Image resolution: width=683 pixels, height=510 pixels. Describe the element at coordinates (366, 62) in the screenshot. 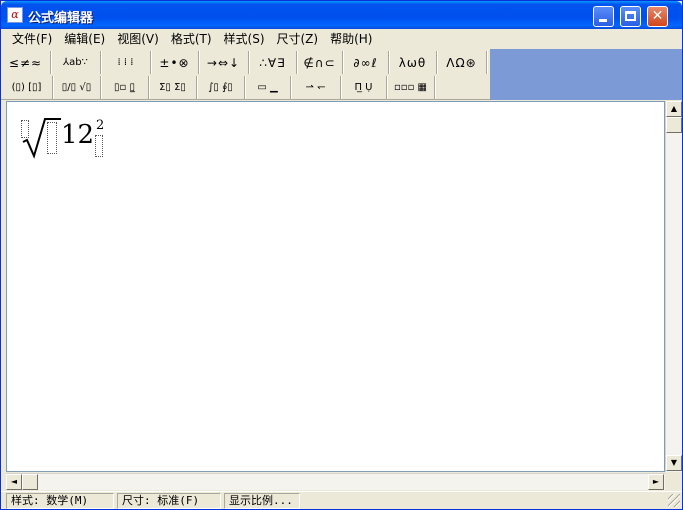

I see `misc-symbols-button: ∂∞ℓ` at that location.